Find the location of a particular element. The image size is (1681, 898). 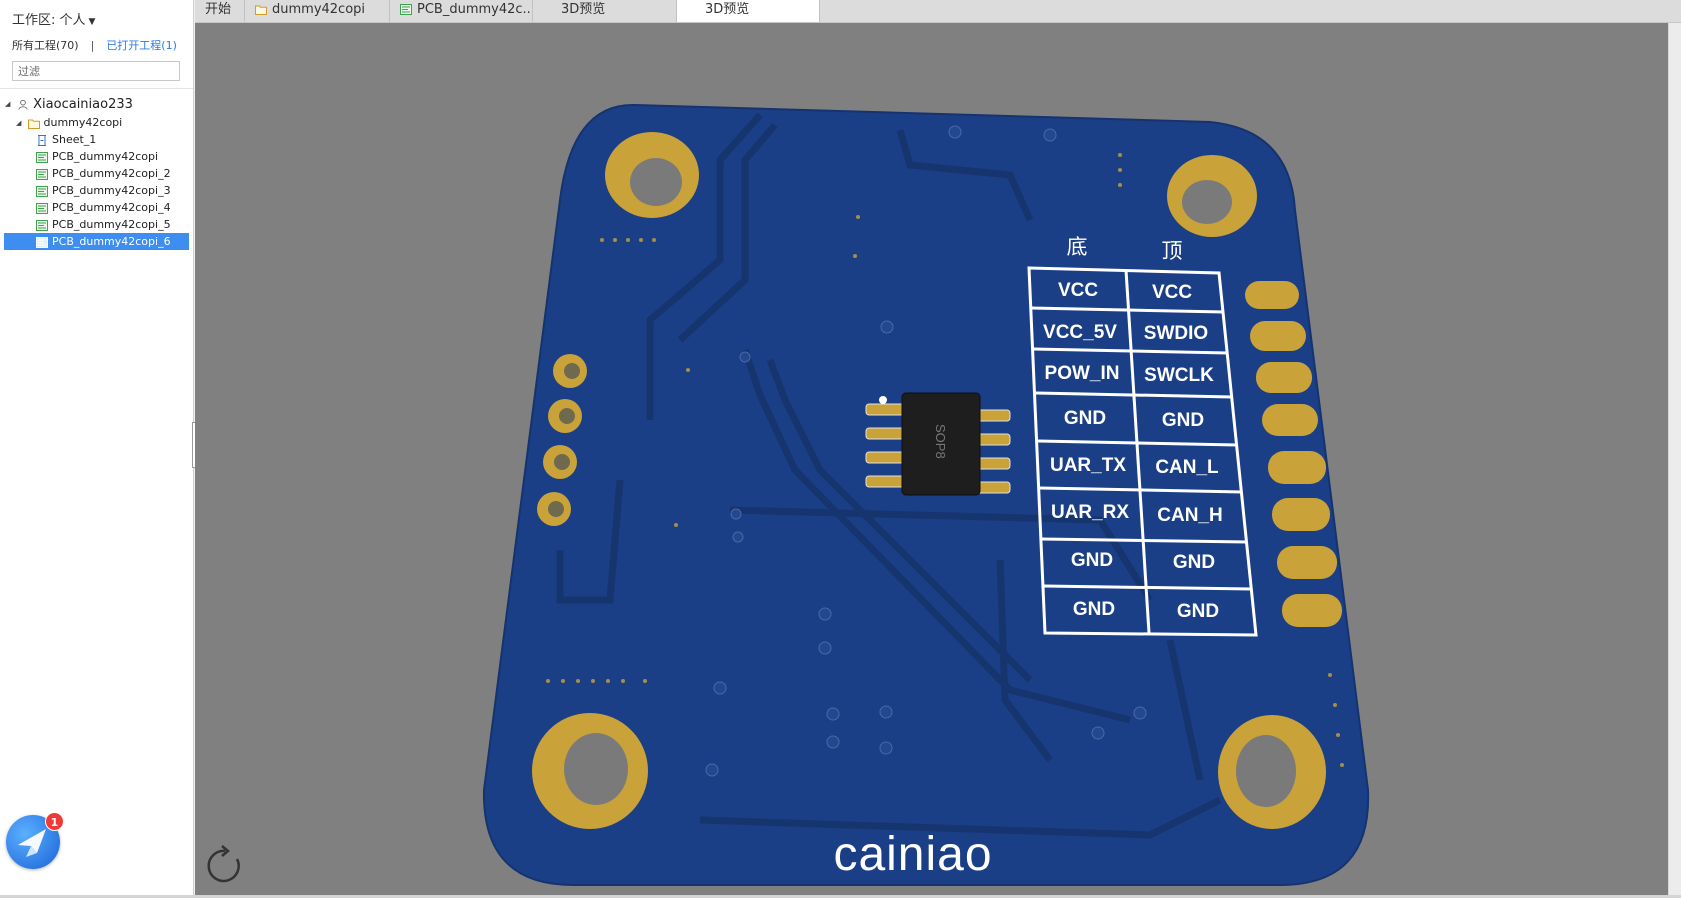

all-projects-link: 所有工程(70) is located at coordinates (45, 45).